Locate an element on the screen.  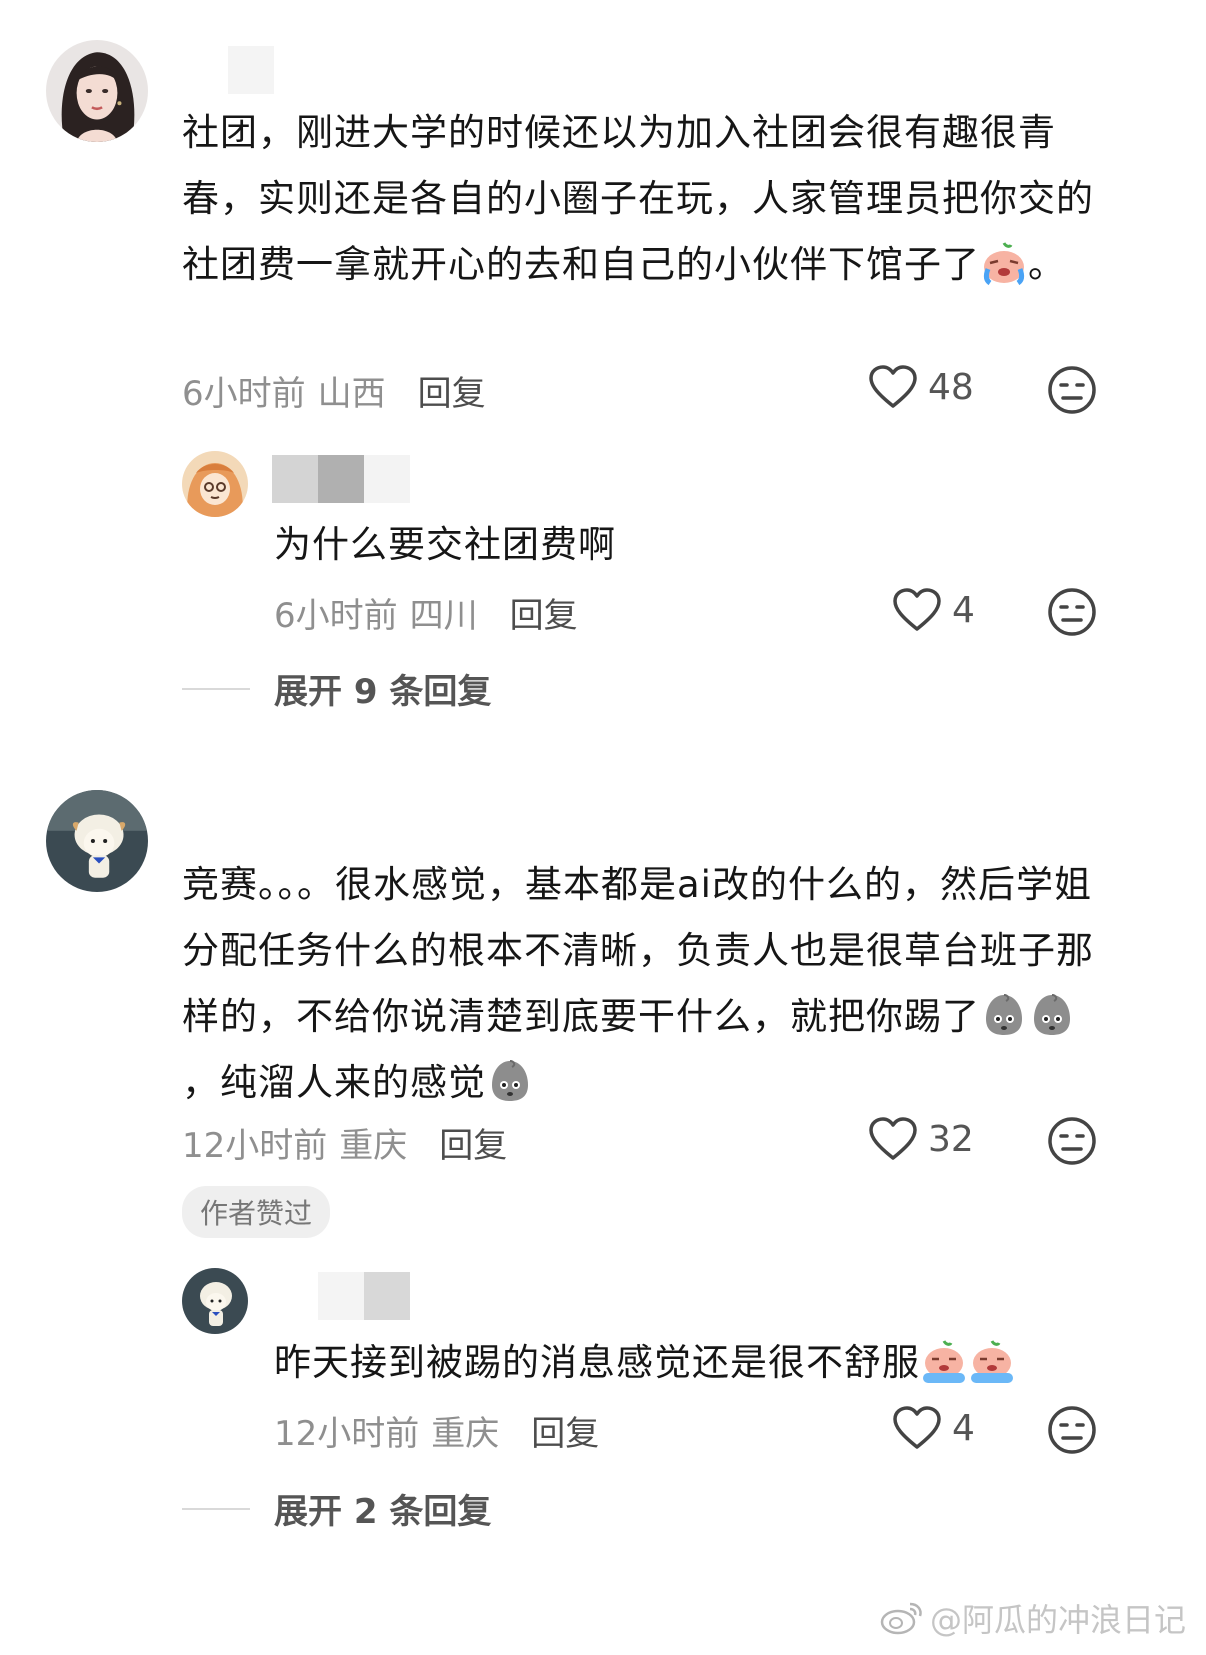
reply-text: 昨天接到被踢的消息感觉还是很不舒服 is located at coordinates (694, 1363).